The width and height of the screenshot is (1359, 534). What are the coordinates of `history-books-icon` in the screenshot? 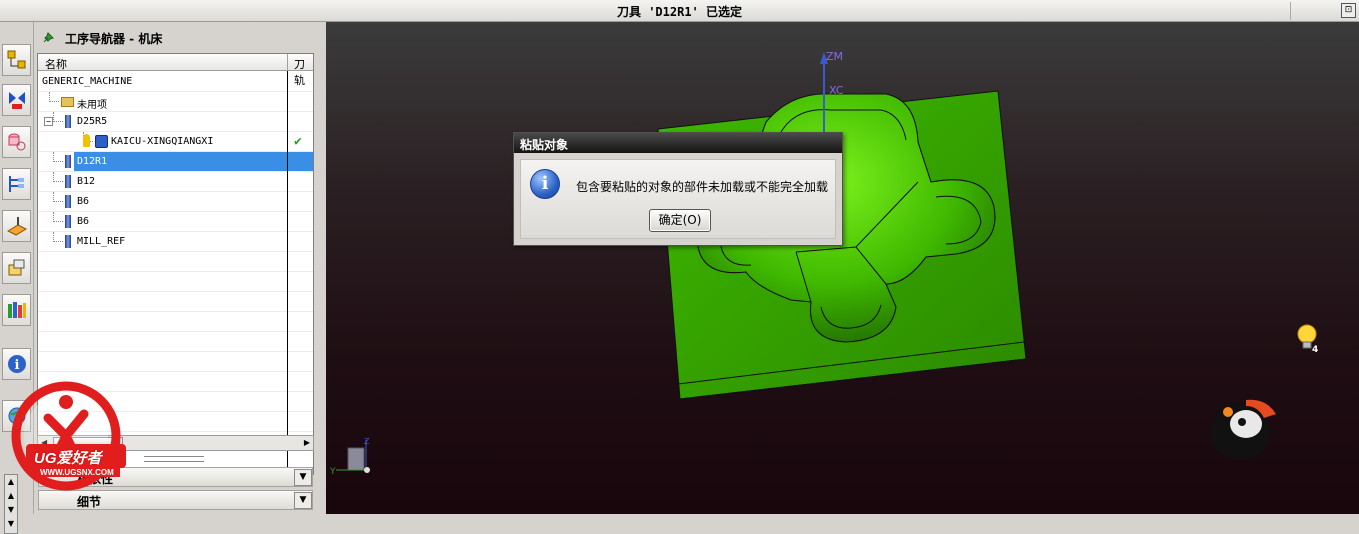 It's located at (16, 310).